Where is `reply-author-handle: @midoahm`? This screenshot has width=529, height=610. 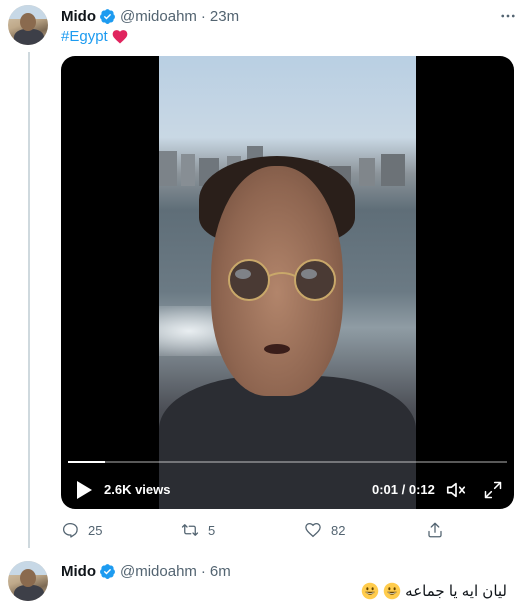 reply-author-handle: @midoahm is located at coordinates (158, 571).